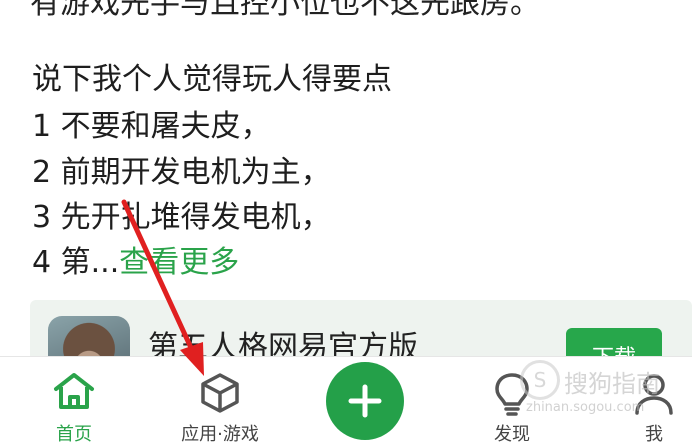  What do you see at coordinates (212, 79) in the screenshot?
I see `post-line: 说下我个人觉得玩人得要点` at bounding box center [212, 79].